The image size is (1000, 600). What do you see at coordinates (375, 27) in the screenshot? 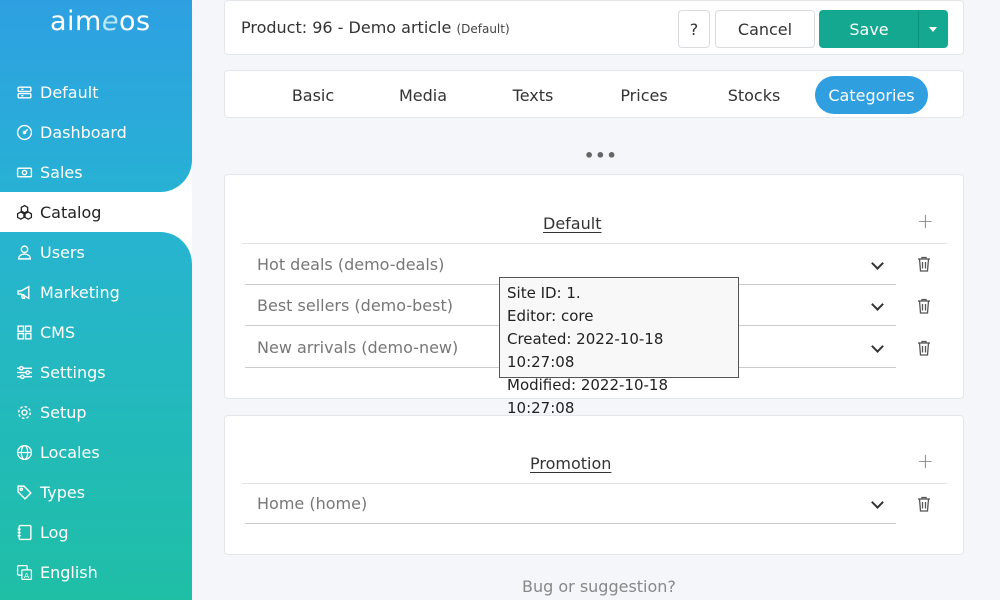
I see `page-title: Product: 96 - Demo article (Default)` at bounding box center [375, 27].